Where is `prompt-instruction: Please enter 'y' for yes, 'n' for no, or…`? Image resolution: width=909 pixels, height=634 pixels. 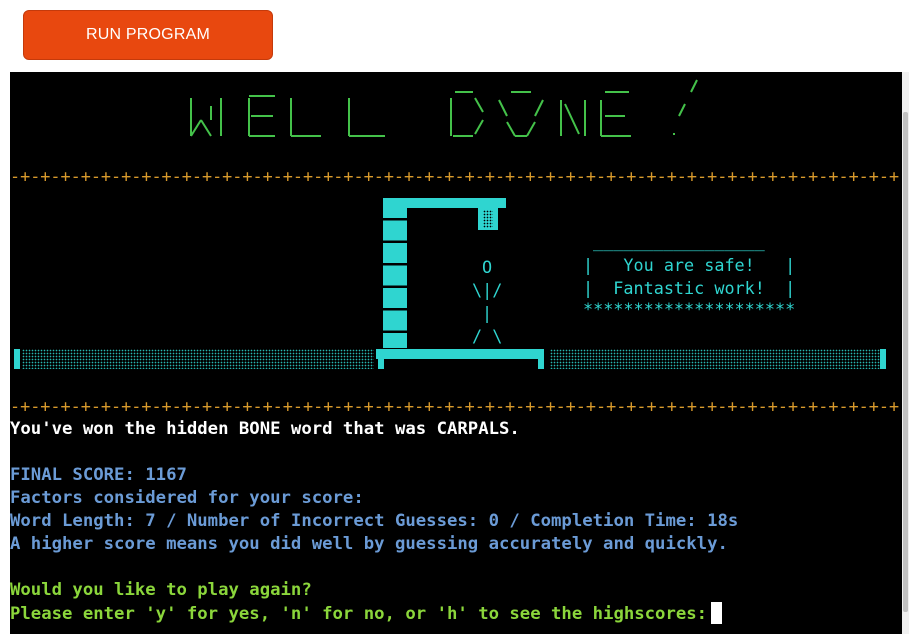 prompt-instruction: Please enter 'y' for yes, 'n' for no, or… is located at coordinates (359, 614).